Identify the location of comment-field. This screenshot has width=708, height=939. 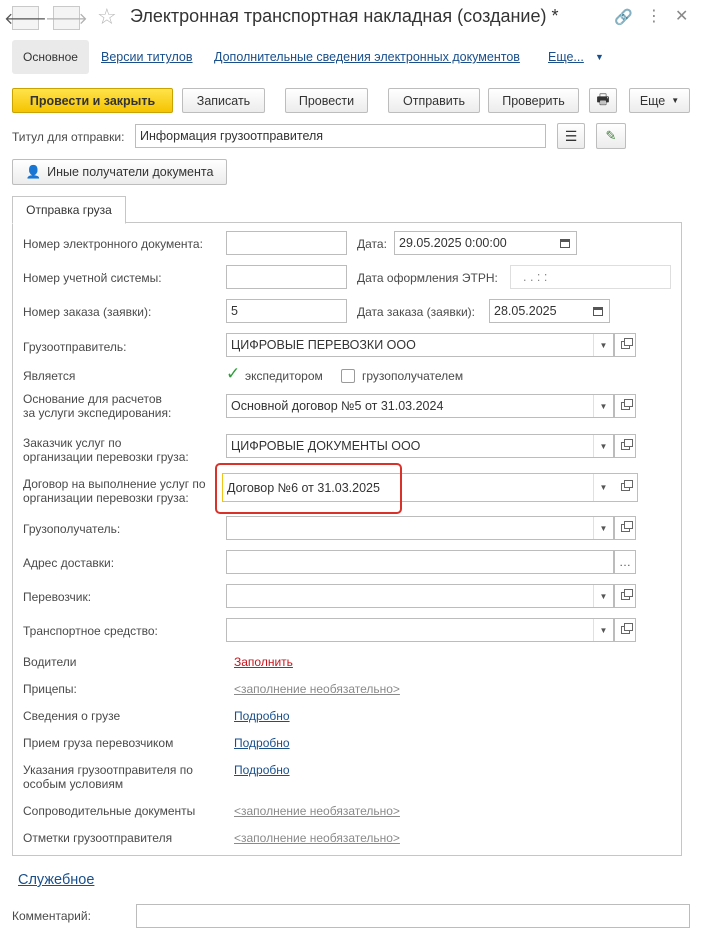
(413, 916).